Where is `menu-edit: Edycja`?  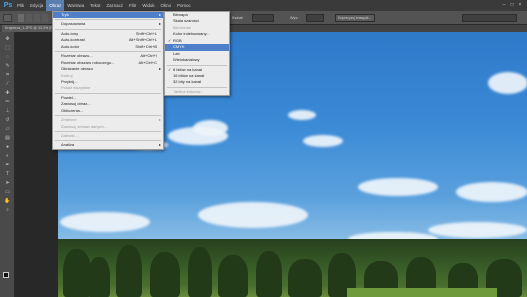 menu-edit: Edycja is located at coordinates (36, 5).